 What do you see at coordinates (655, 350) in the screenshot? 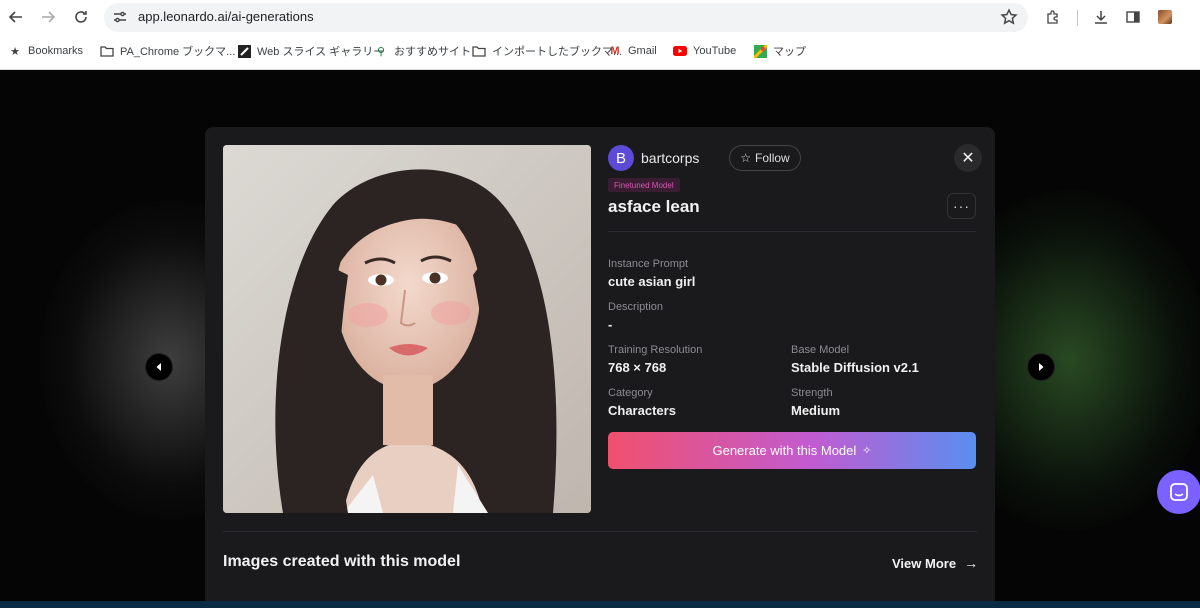
I see `training-resolution-label: Training Resolution` at bounding box center [655, 350].